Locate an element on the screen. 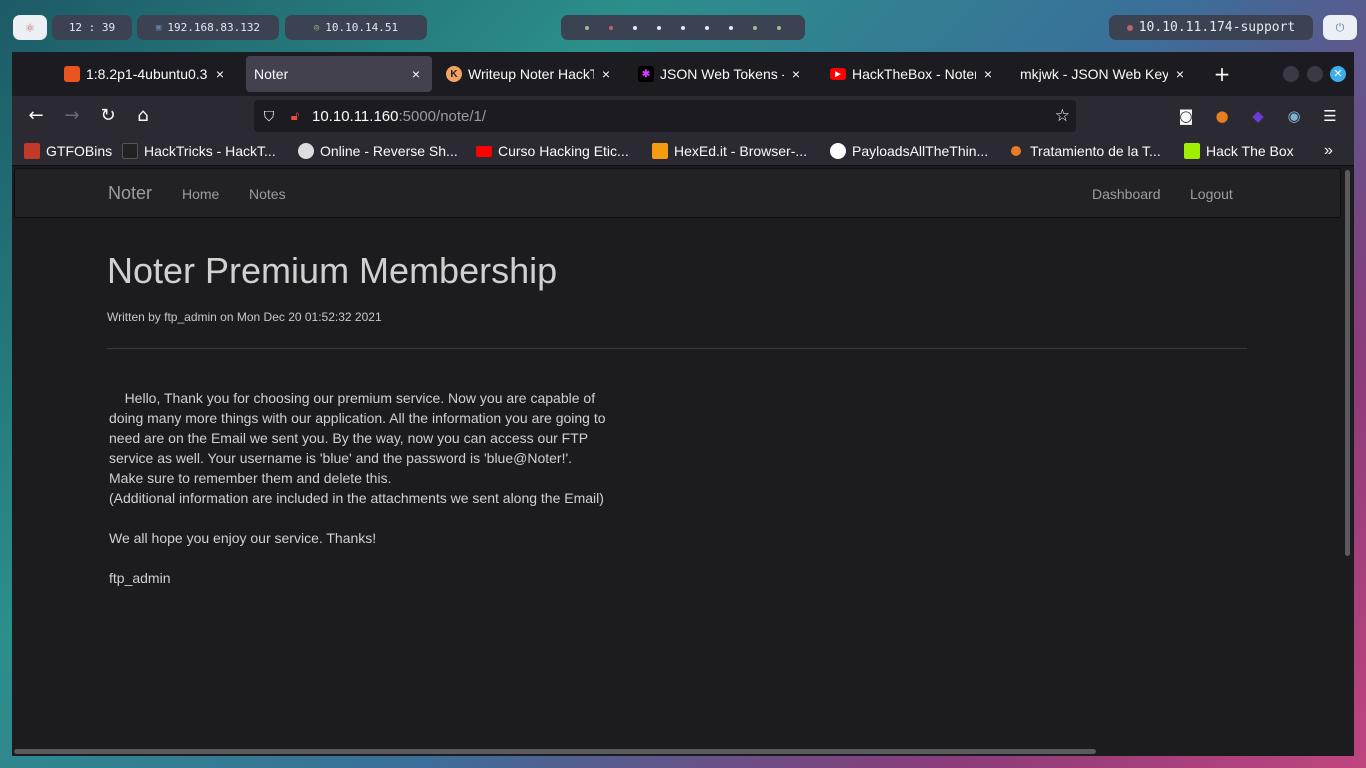 Image resolution: width=1366 pixels, height=768 pixels. extension-cookie-editor-icon: ◉ is located at coordinates (1294, 116).